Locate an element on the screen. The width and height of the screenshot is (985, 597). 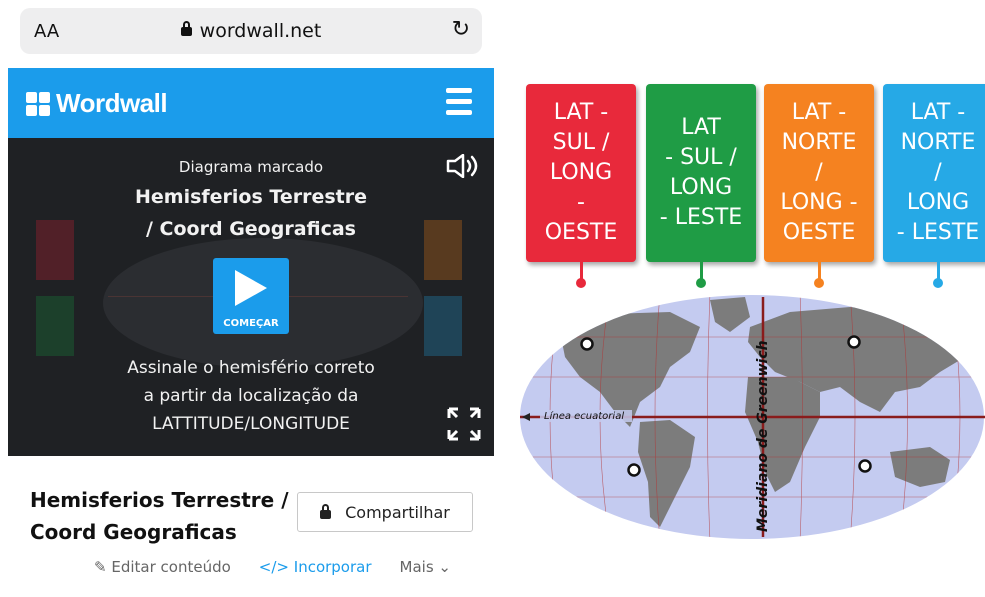
activity-title-line1: Hemisferios Terrestre / is located at coordinates (159, 500).